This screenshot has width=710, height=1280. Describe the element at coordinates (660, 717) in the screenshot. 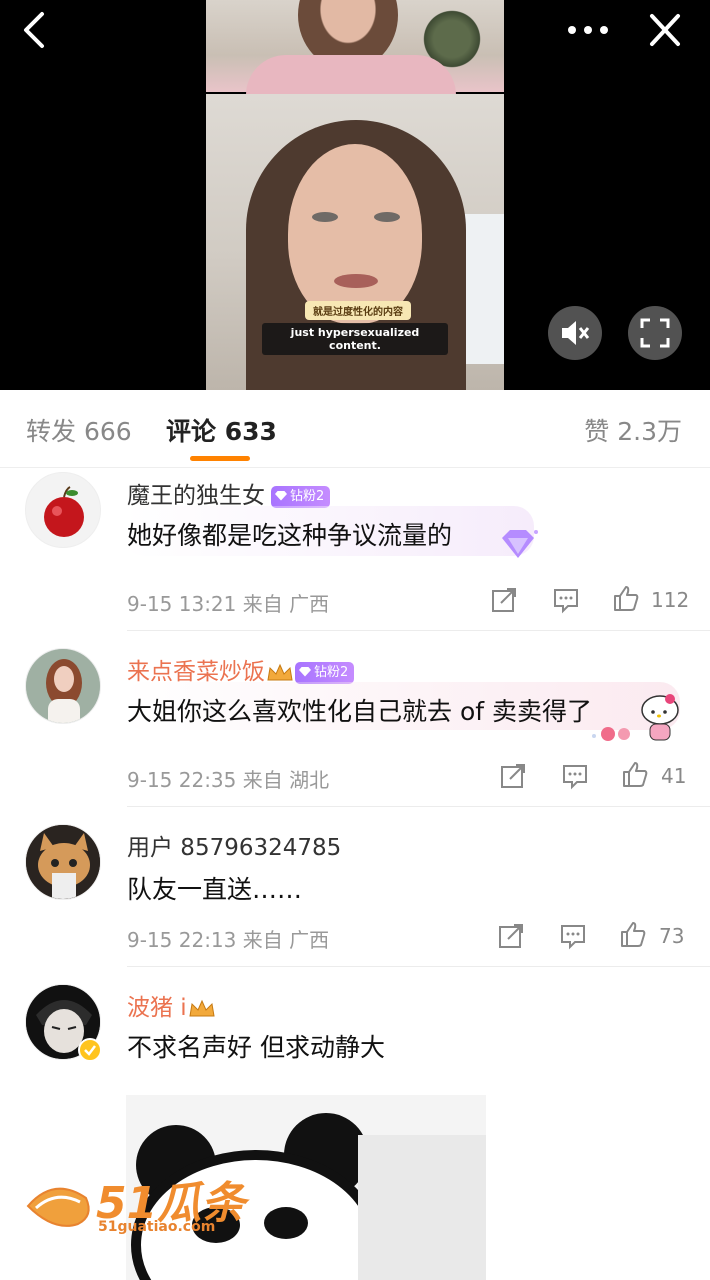

I see `hello-kitty-icon` at that location.